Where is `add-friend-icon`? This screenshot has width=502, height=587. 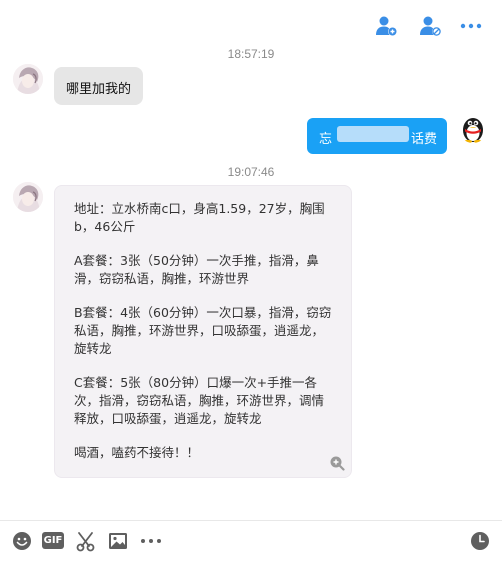
add-friend-icon is located at coordinates (386, 26).